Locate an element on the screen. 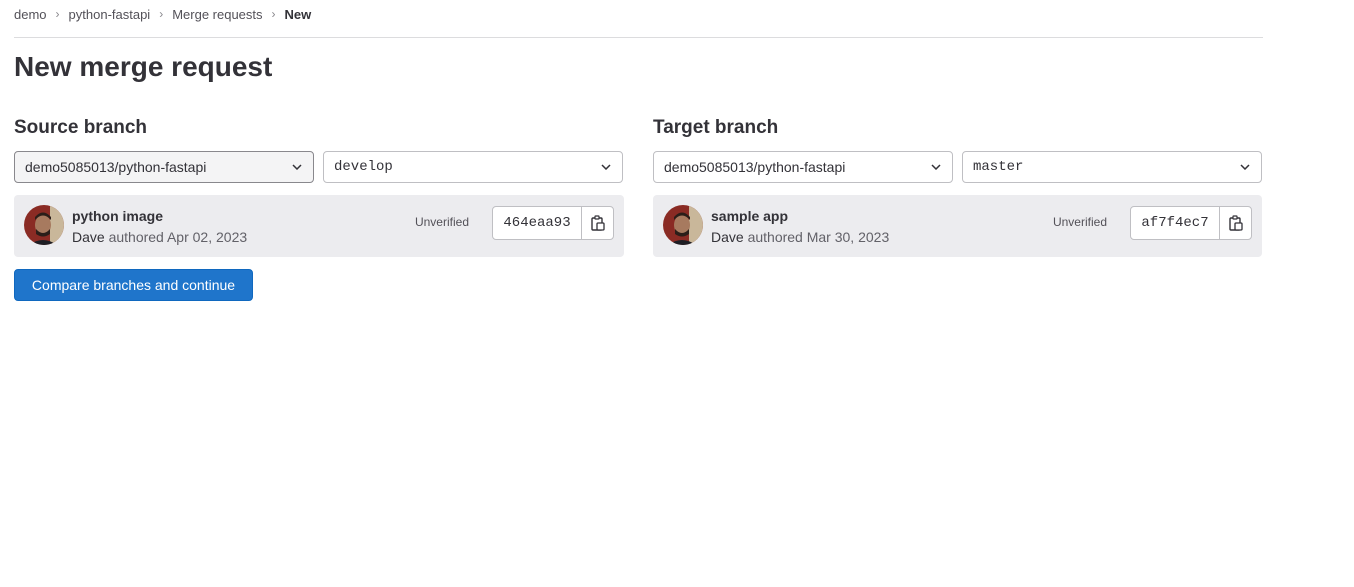  source-branch-value: develop is located at coordinates (363, 167).